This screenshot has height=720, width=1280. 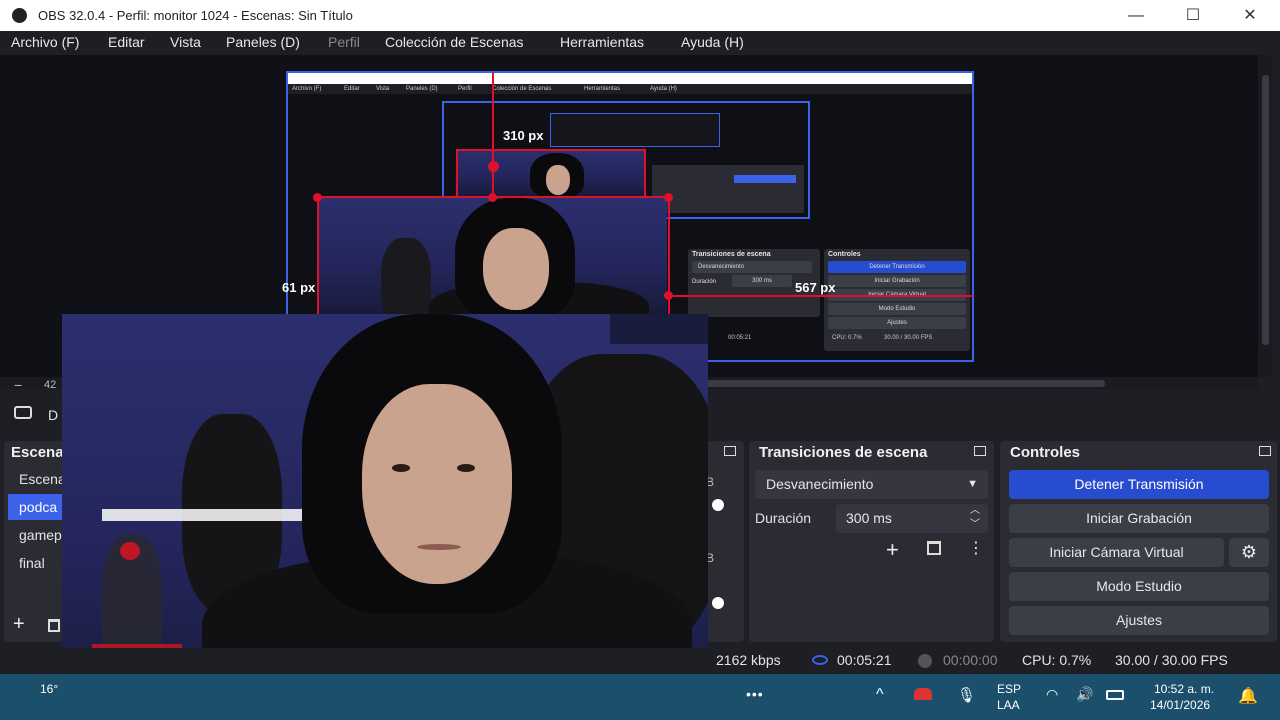 I want to click on zoom-value: 42, so click(x=50, y=385).